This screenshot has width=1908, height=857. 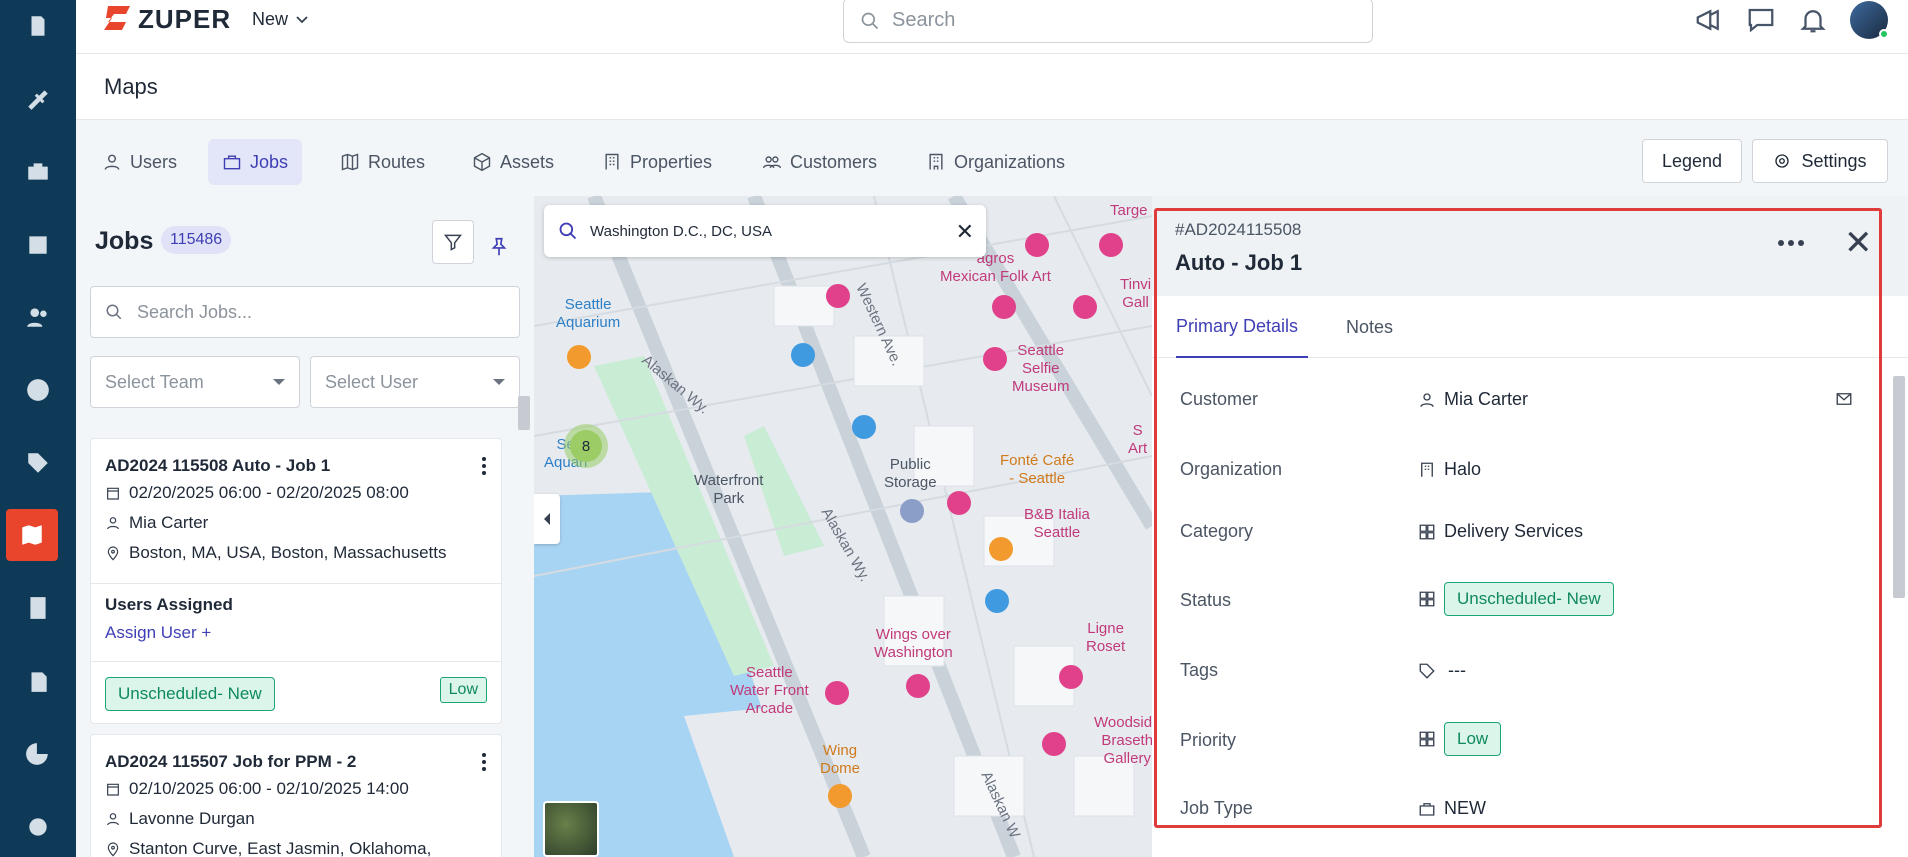 What do you see at coordinates (38, 390) in the screenshot?
I see `clock-icon` at bounding box center [38, 390].